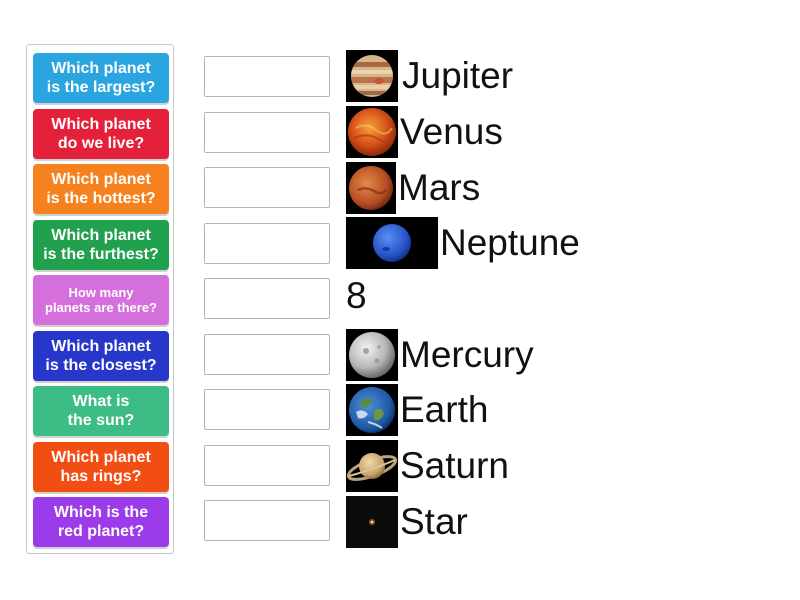  I want to click on answer-row-earth: Earth, so click(417, 410).